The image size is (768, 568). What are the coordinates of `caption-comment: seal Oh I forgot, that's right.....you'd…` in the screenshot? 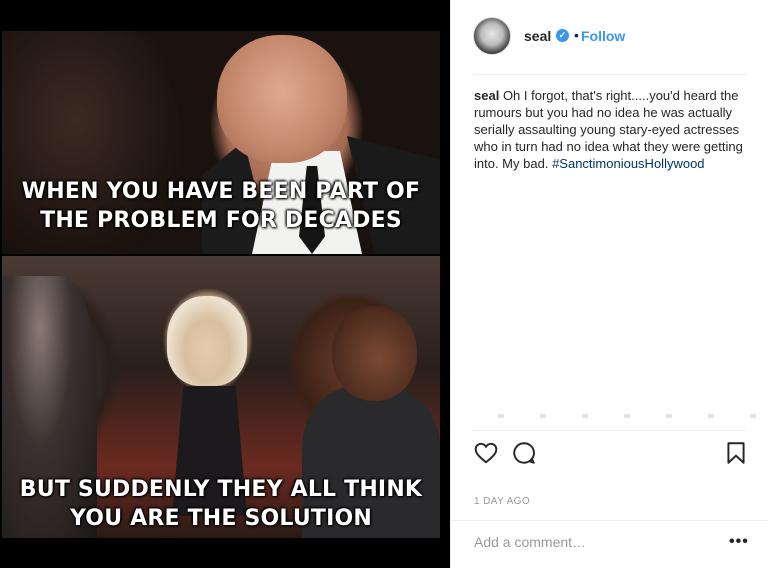 It's located at (614, 129).